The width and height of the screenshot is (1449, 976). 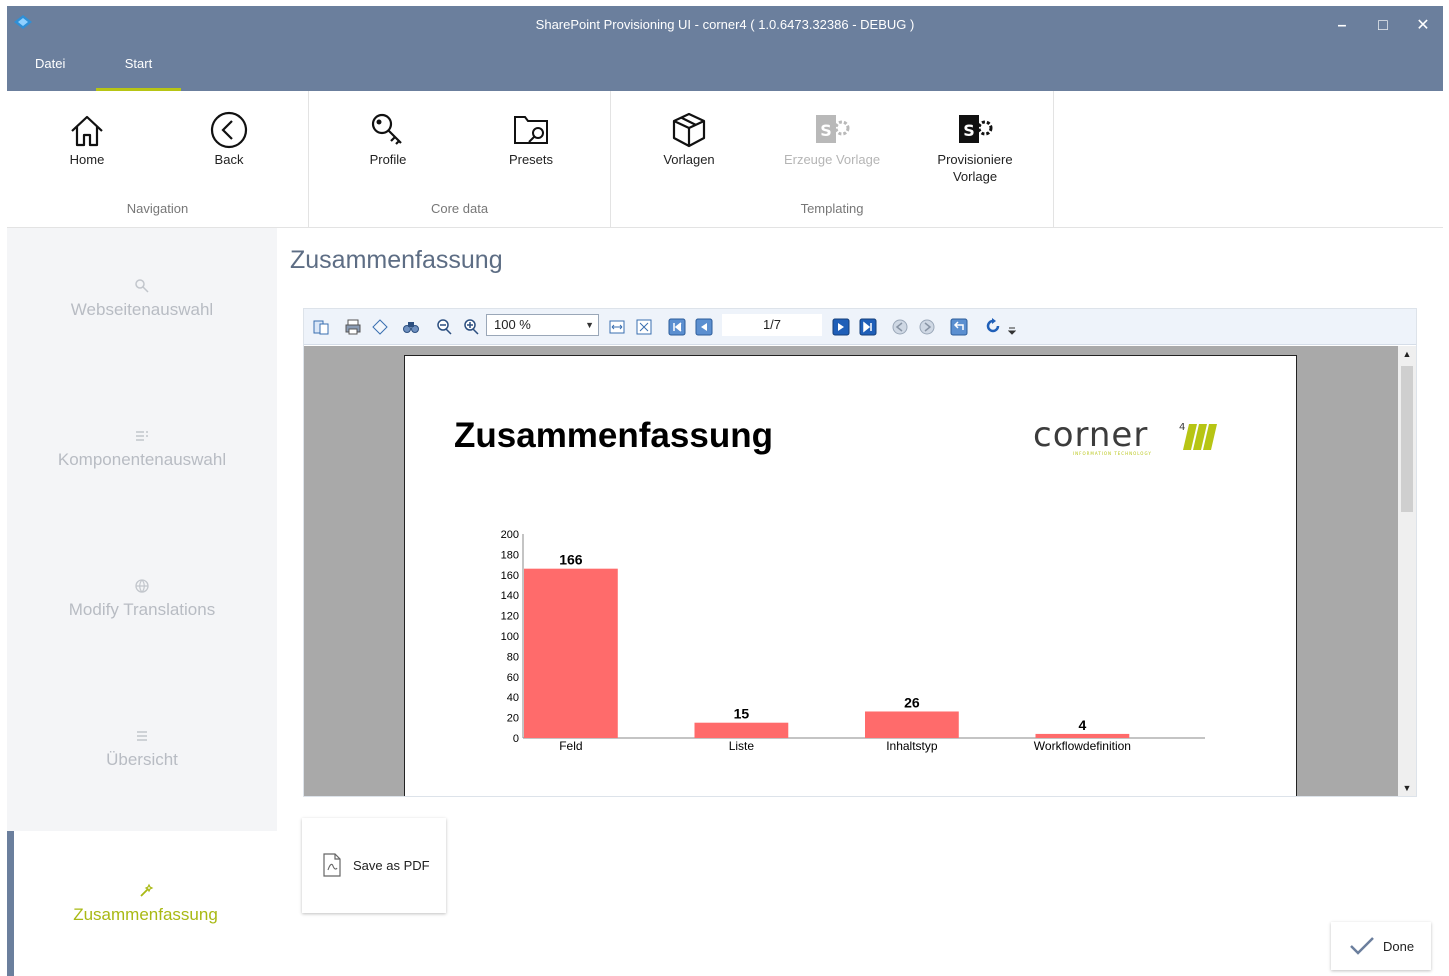 I want to click on minimize-button: –, so click(x=1342, y=26).